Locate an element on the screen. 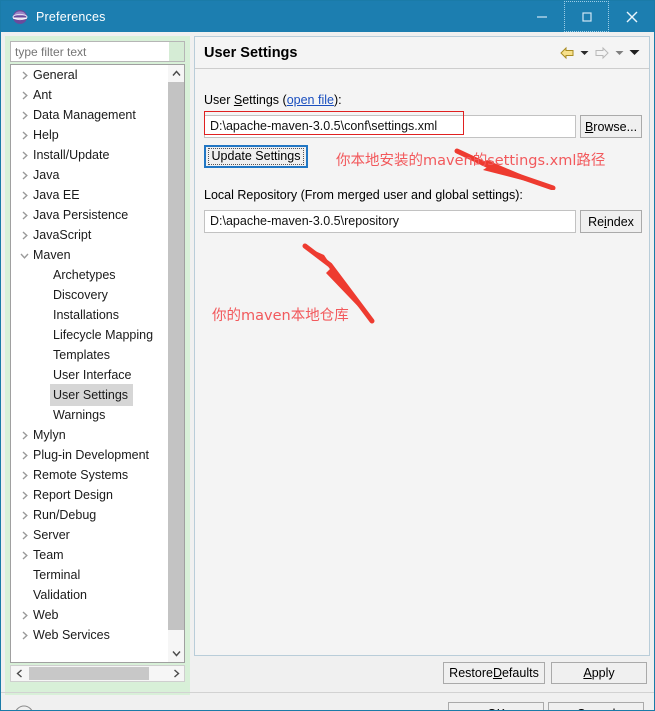 Image resolution: width=655 pixels, height=711 pixels. sidebar-item-lifecycle-mapping: Lifecycle Mapping is located at coordinates (90, 335).